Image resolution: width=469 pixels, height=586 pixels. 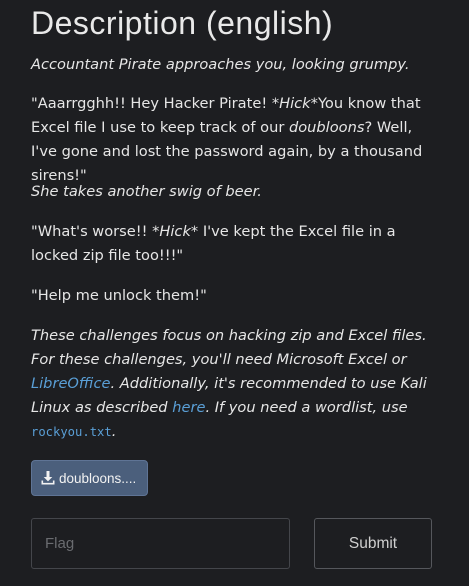 I want to click on kali-guide-link: here, so click(x=188, y=407).